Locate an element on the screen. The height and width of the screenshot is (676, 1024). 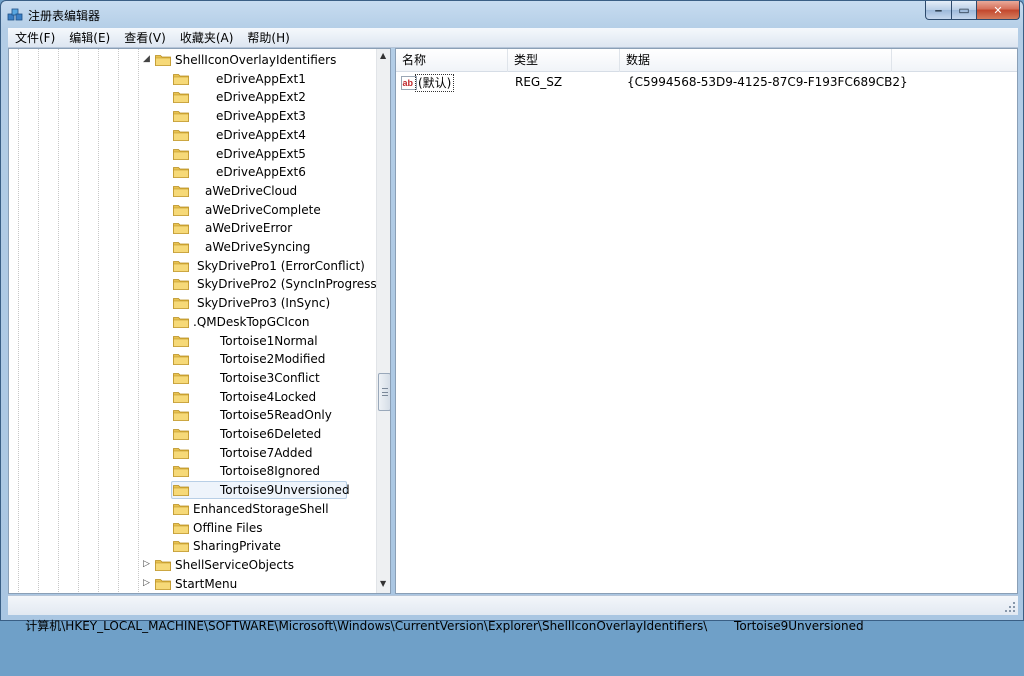
close-icon: ✕ is located at coordinates (998, 10).